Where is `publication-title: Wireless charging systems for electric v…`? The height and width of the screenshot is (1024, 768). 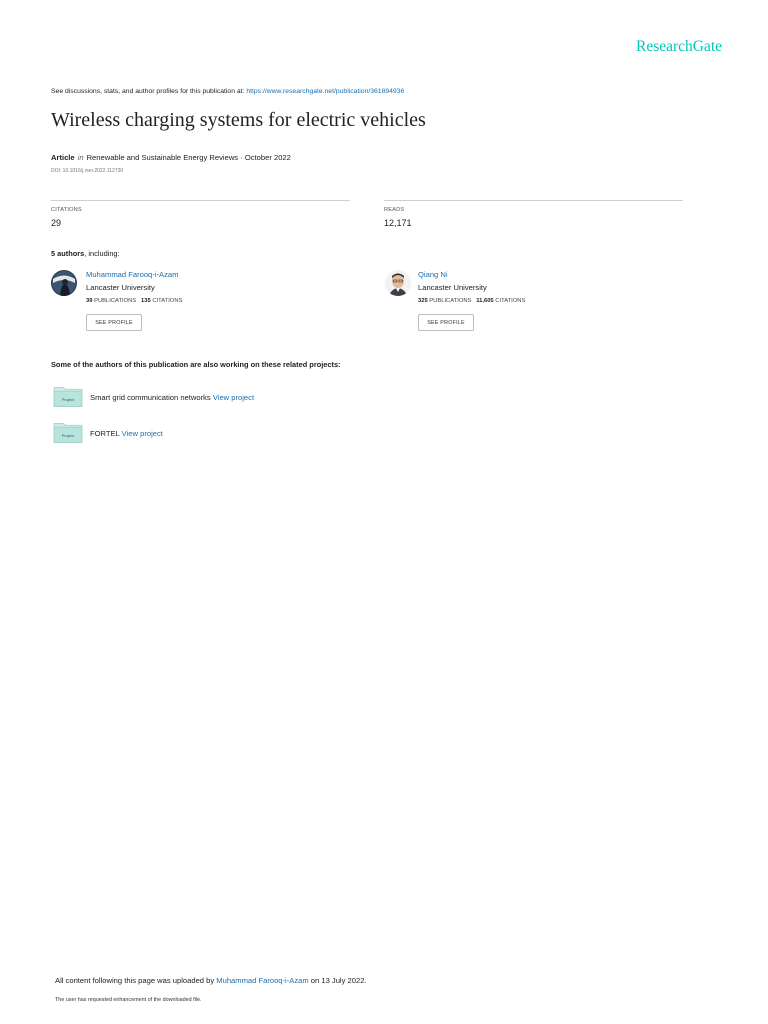
publication-title: Wireless charging systems for electric v… is located at coordinates (238, 120).